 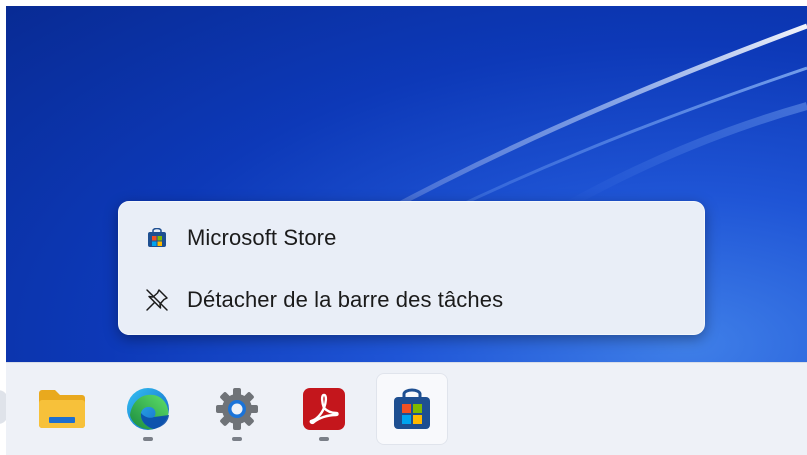 What do you see at coordinates (345, 299) in the screenshot?
I see `menu-item-label: Détacher de la barre des tâches` at bounding box center [345, 299].